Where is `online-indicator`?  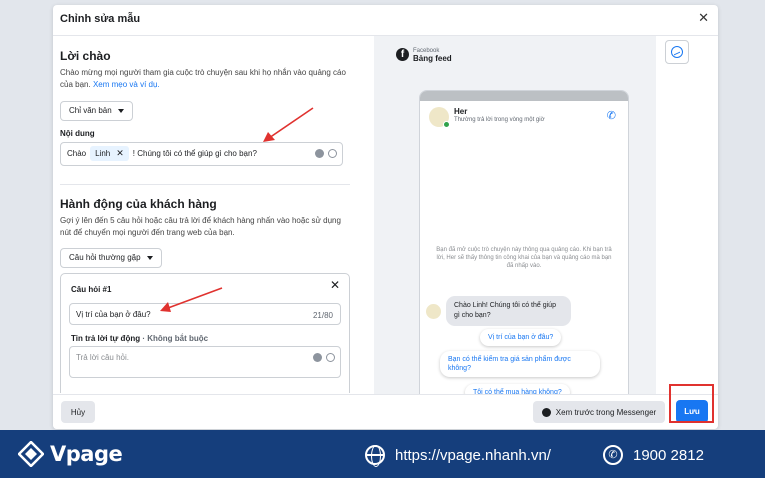
online-indicator is located at coordinates (446, 124).